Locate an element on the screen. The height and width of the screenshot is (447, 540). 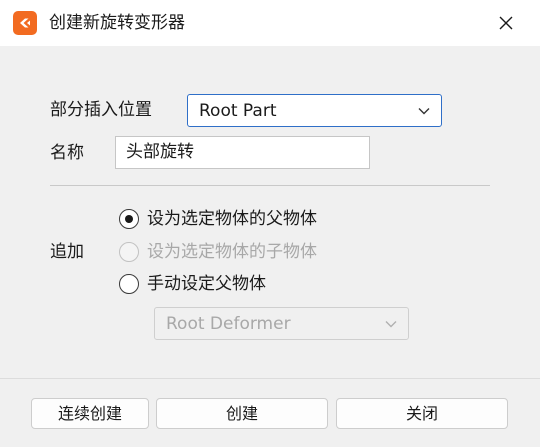
continue-create-button: 连续创建 is located at coordinates (90, 413).